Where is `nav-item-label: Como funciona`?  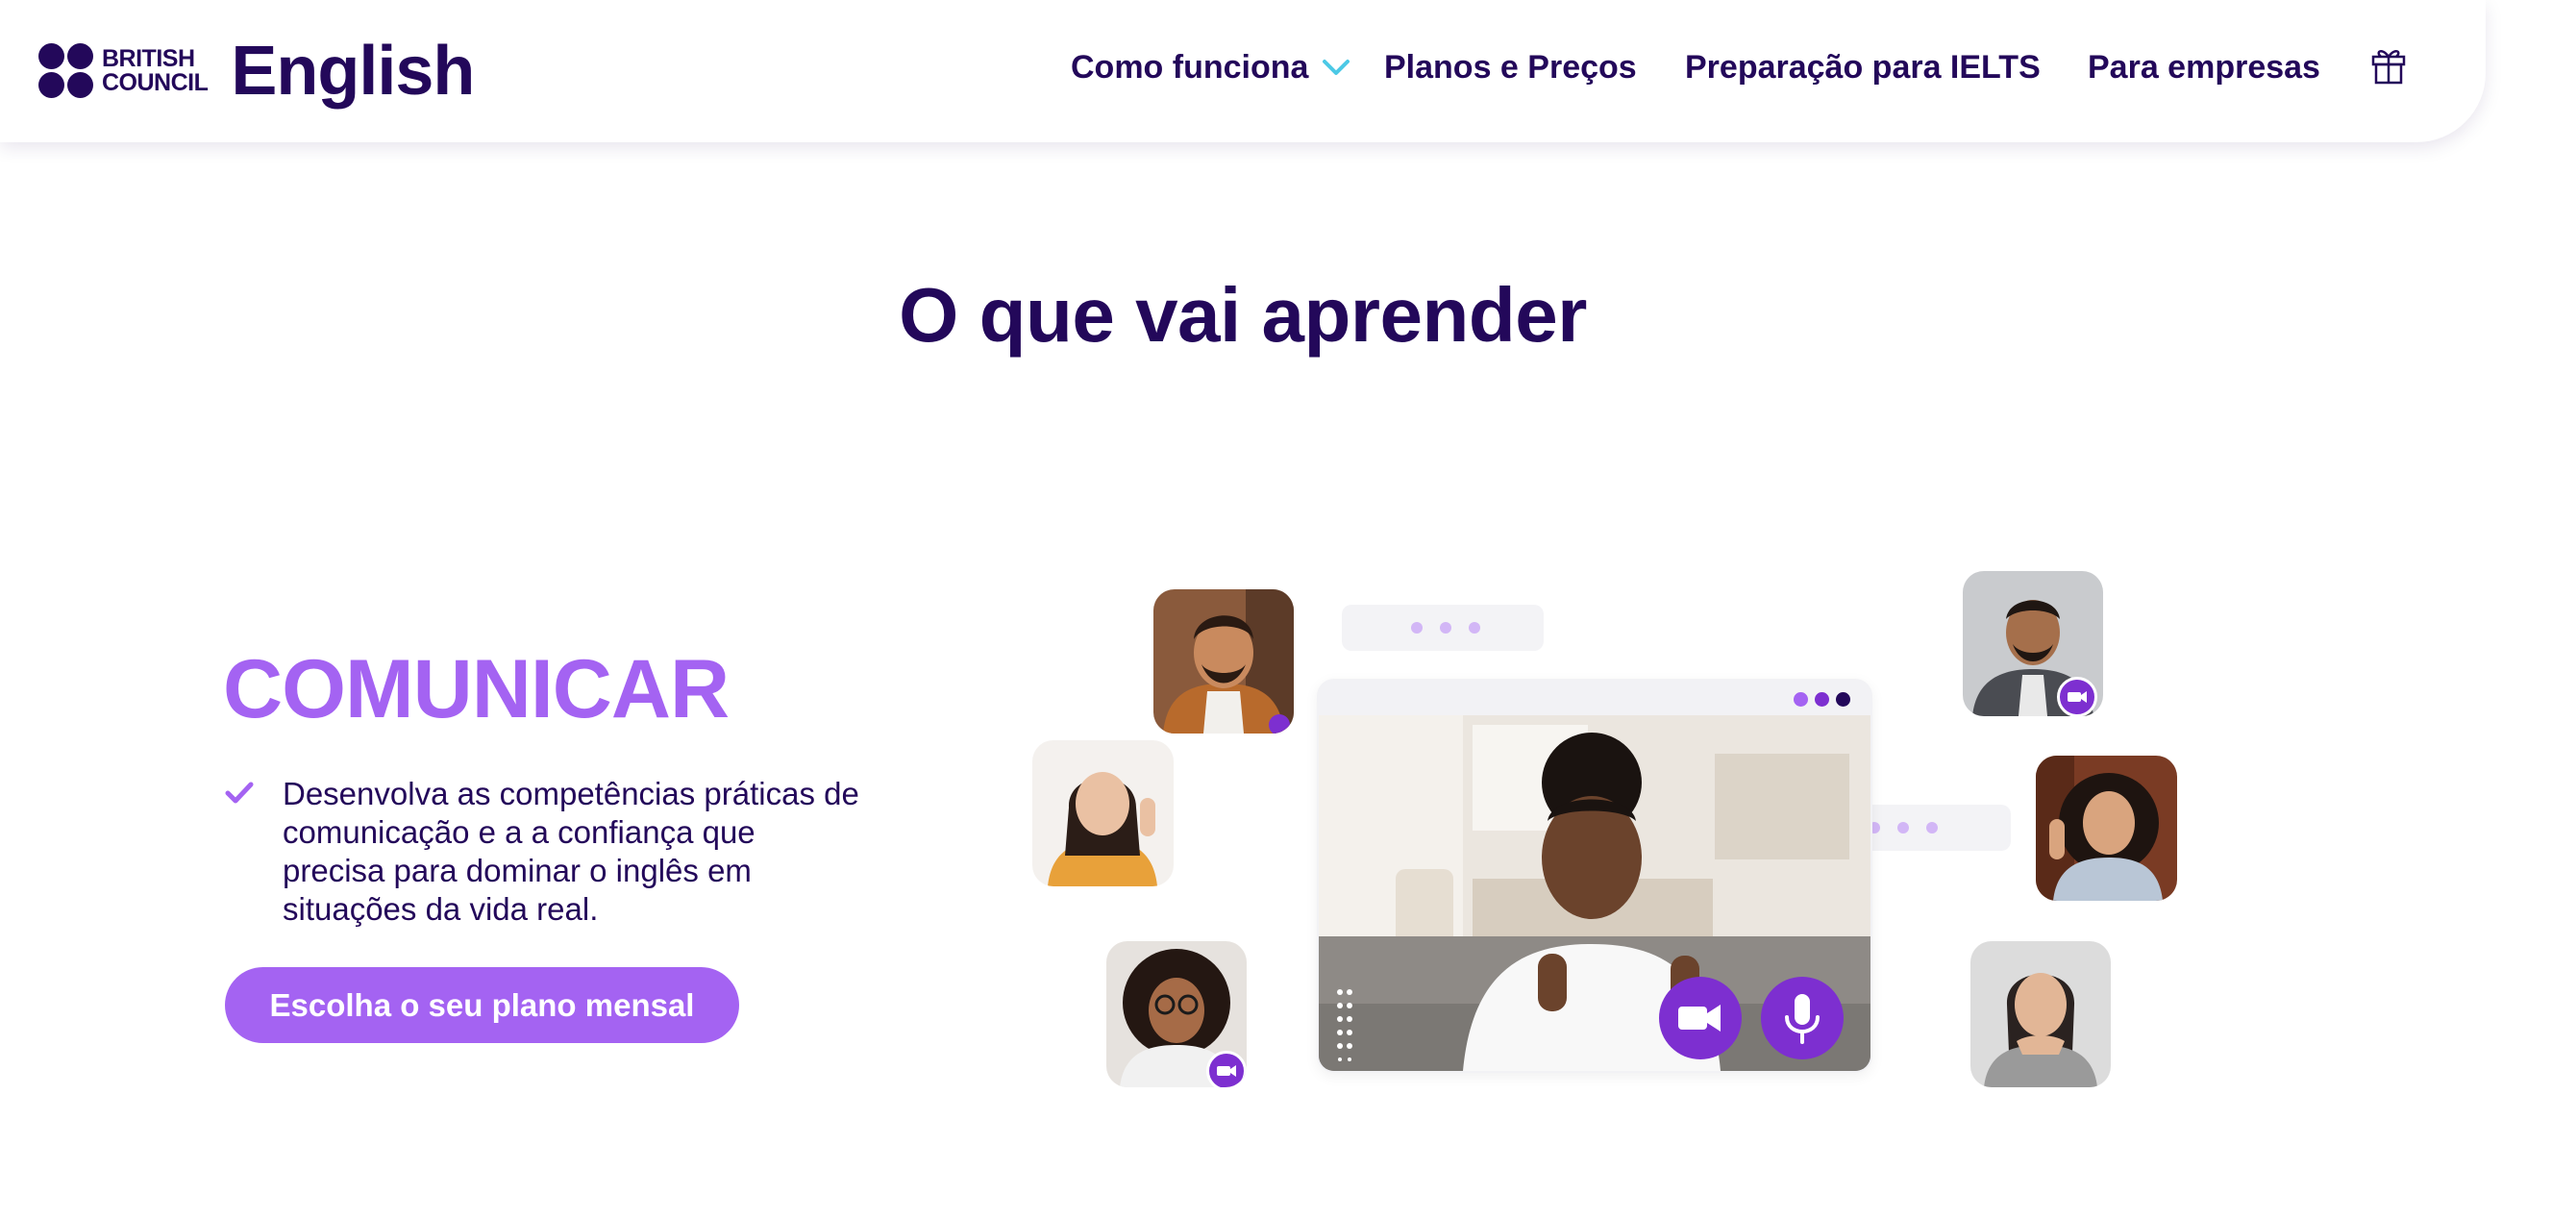 nav-item-label: Como funciona is located at coordinates (1190, 67).